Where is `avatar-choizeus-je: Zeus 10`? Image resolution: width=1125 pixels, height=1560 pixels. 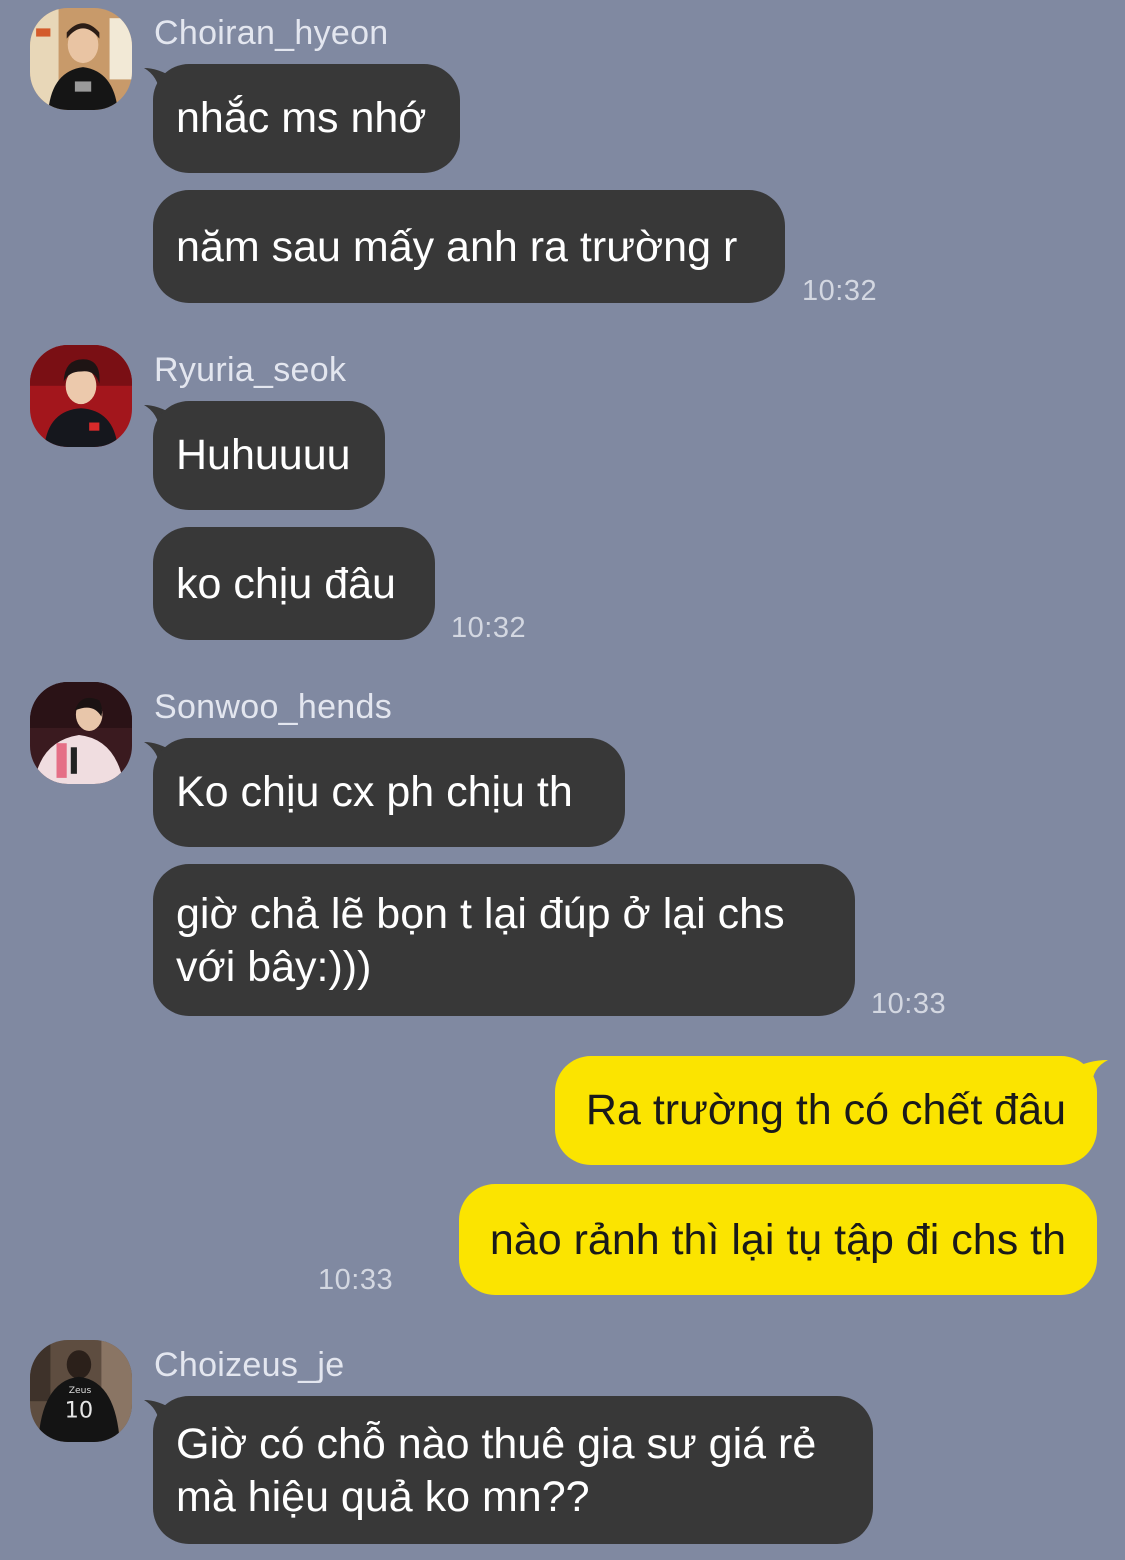 avatar-choizeus-je: Zeus 10 is located at coordinates (81, 1391).